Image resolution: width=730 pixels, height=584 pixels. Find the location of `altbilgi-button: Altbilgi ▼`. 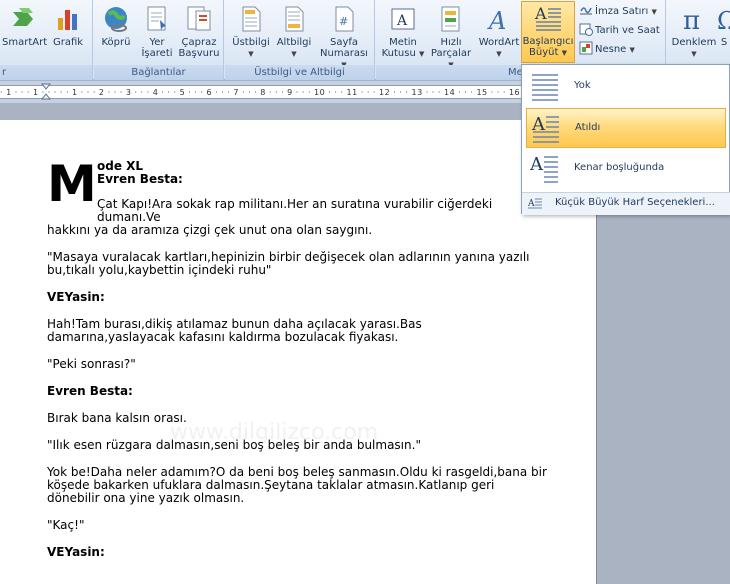

altbilgi-button: Altbilgi ▼ is located at coordinates (294, 31).